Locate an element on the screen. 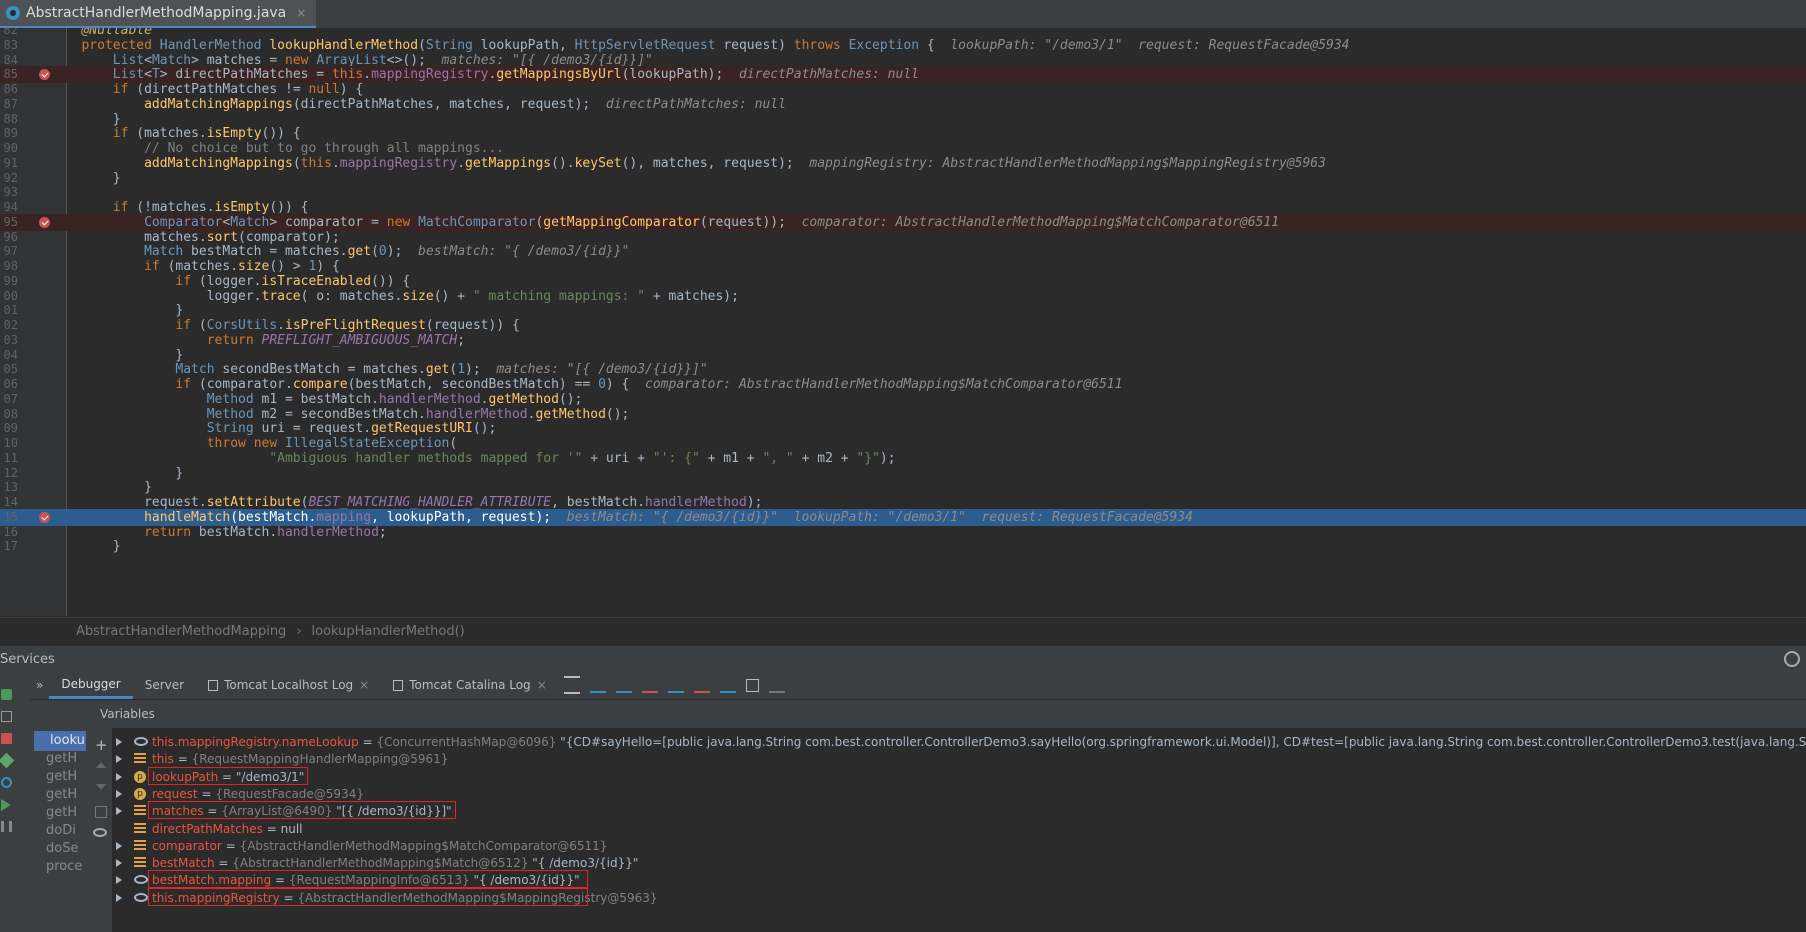  services-title: Services is located at coordinates (27, 659).